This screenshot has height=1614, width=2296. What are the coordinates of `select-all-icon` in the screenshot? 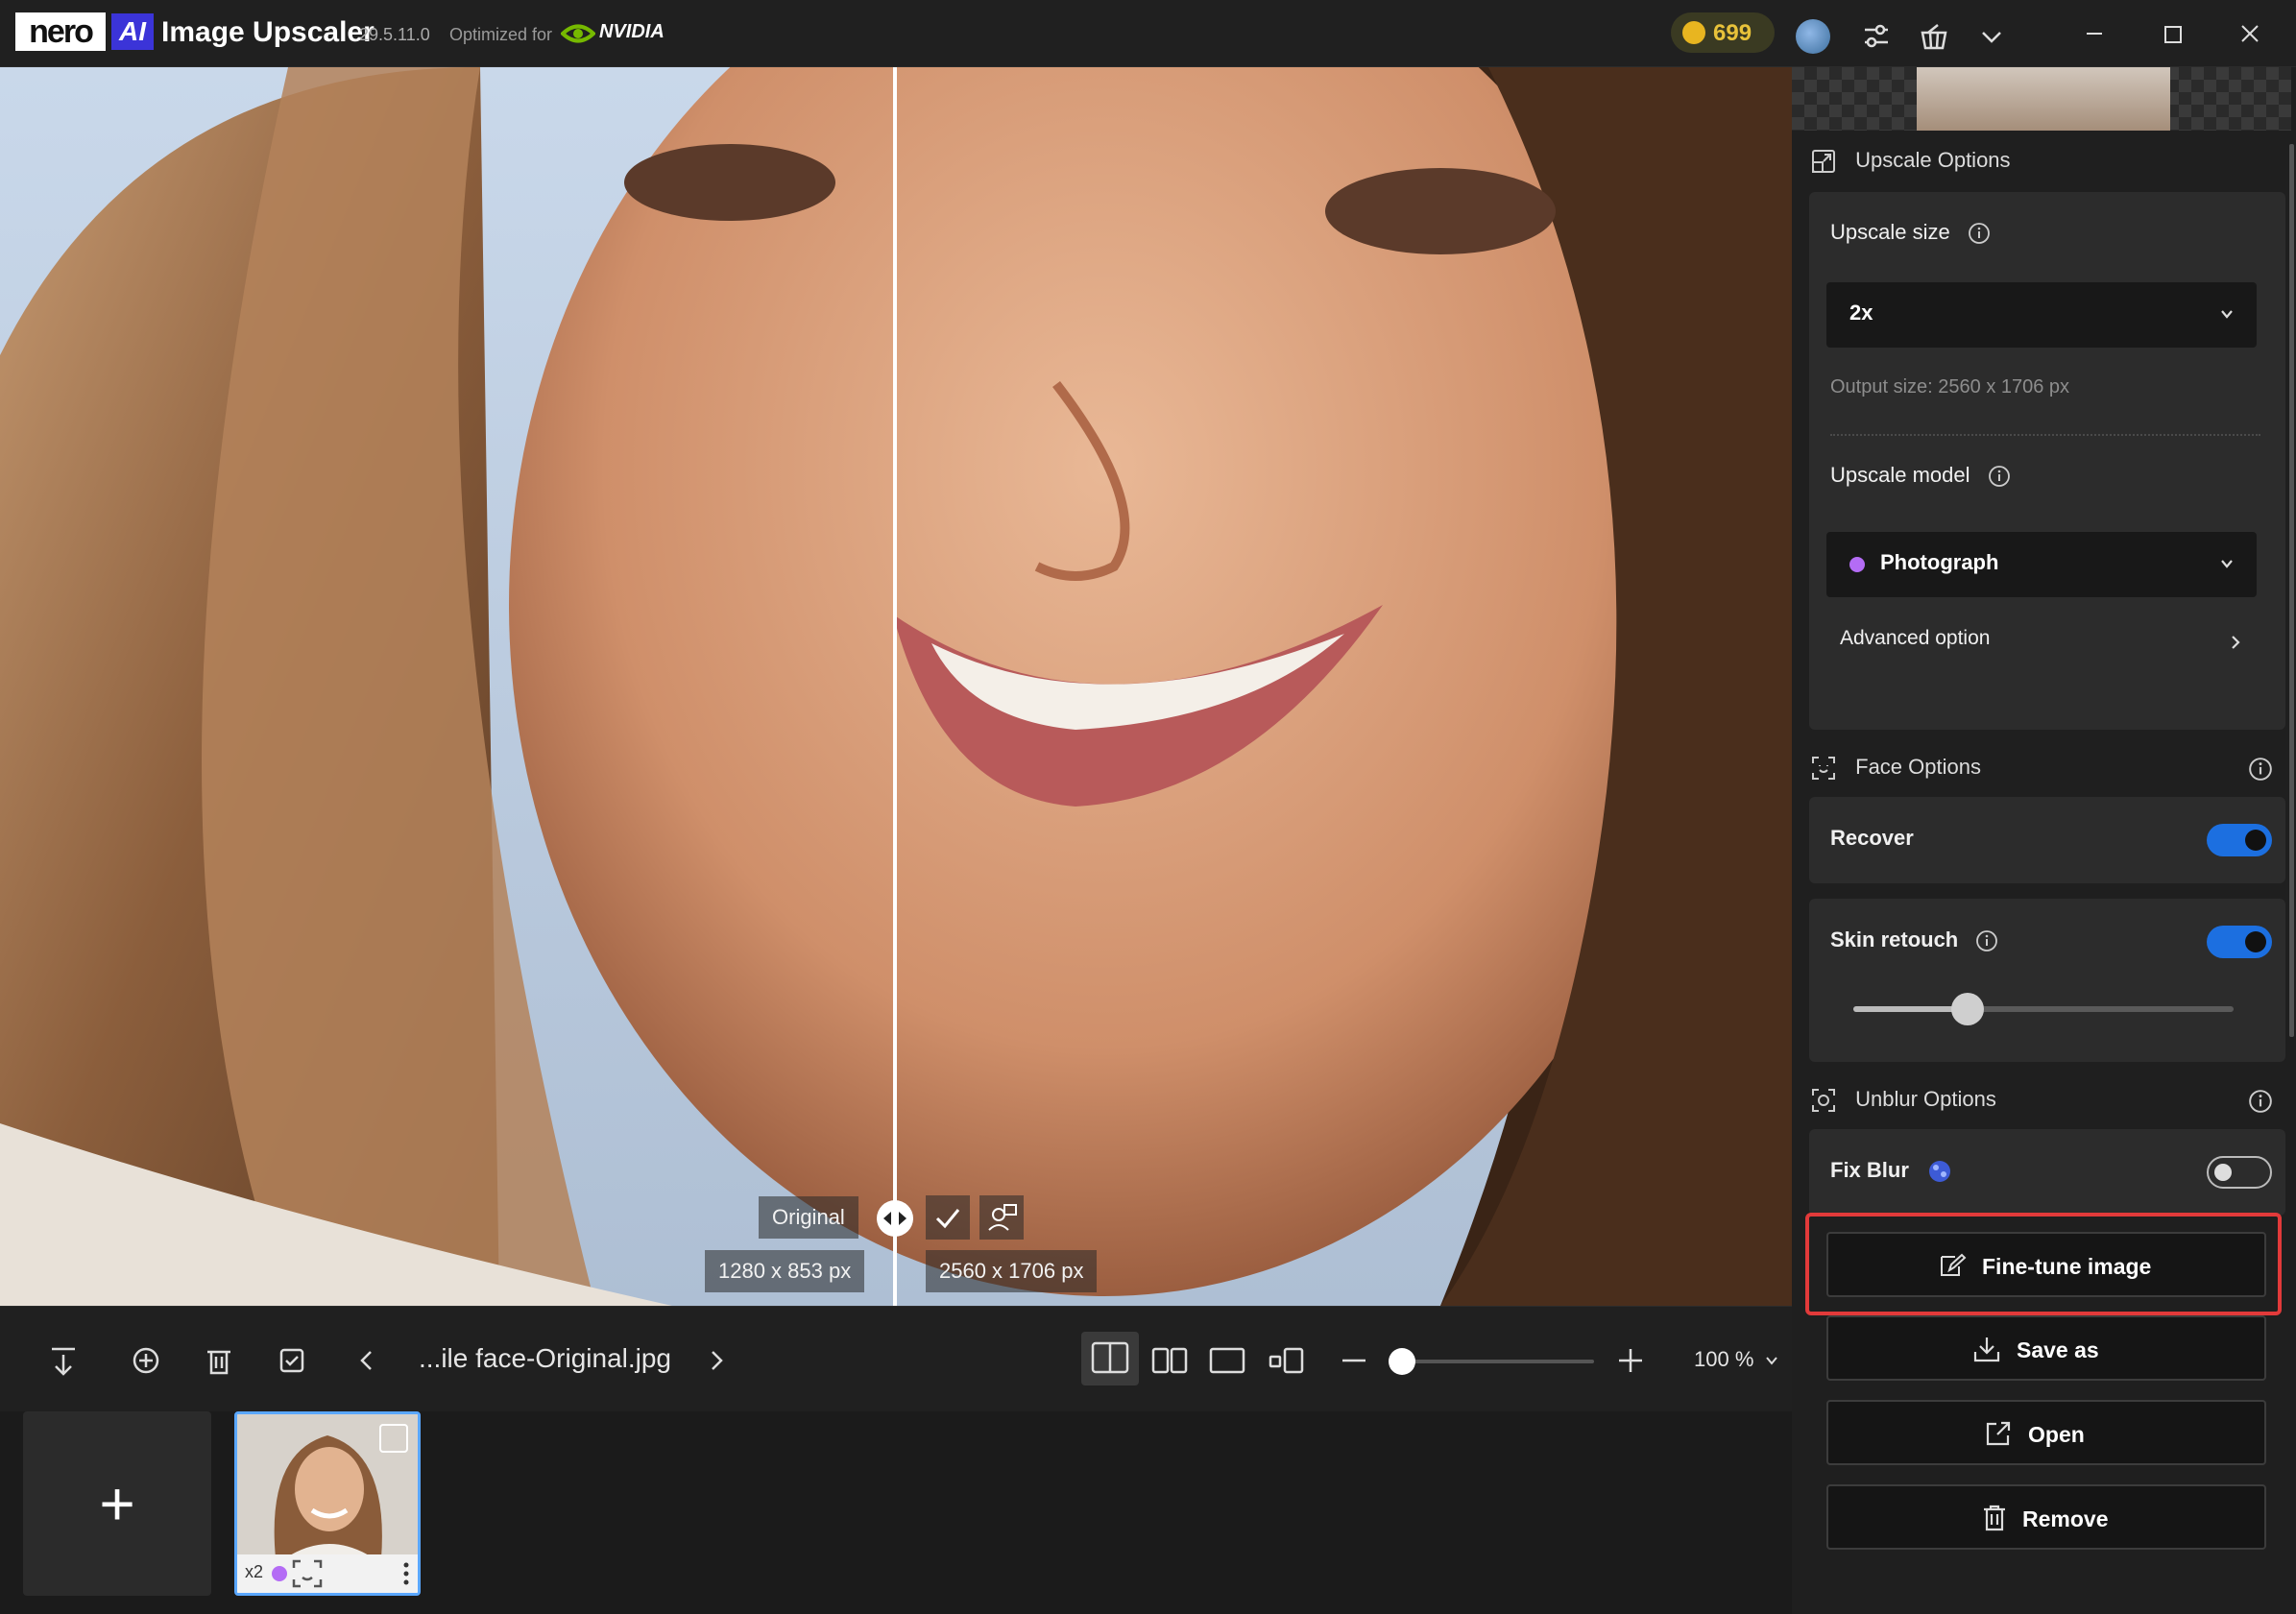 It's located at (292, 1360).